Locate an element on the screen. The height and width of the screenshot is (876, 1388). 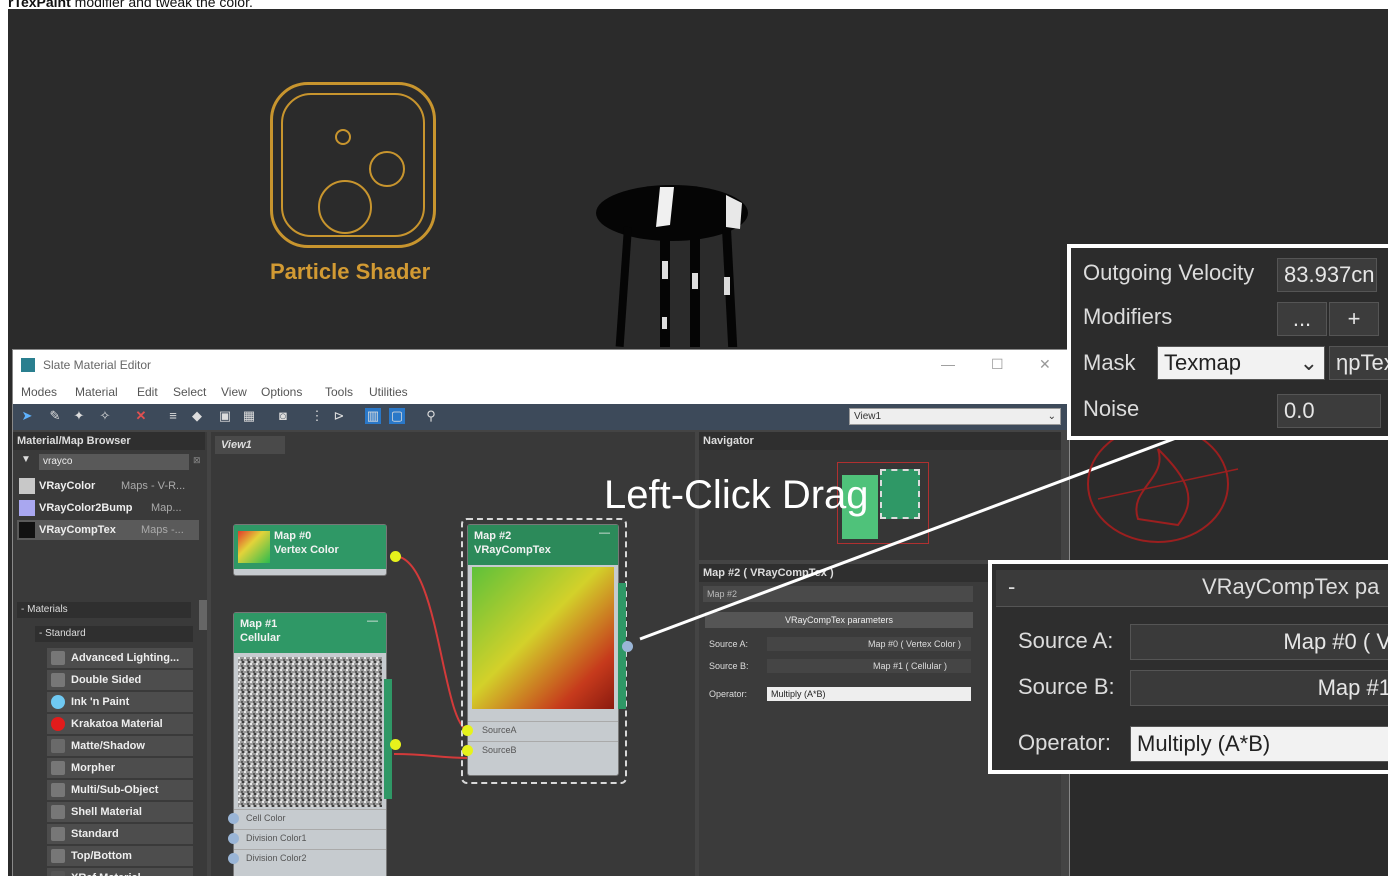
collapse-icon: - is located at coordinates (1011, 587).